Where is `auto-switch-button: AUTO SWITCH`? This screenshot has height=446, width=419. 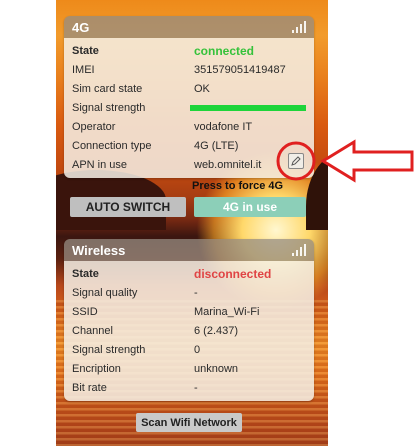
auto-switch-button: AUTO SWITCH is located at coordinates (128, 207).